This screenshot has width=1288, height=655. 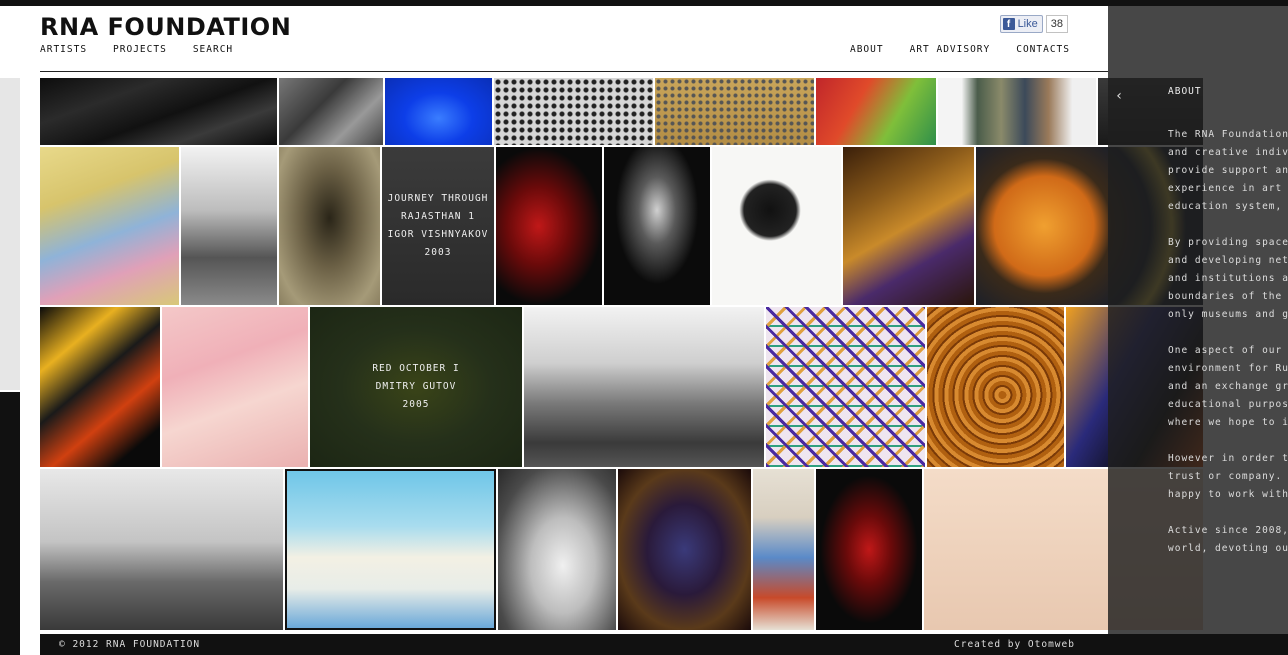 I want to click on about-line: and institutions ac, so click(x=1228, y=278).